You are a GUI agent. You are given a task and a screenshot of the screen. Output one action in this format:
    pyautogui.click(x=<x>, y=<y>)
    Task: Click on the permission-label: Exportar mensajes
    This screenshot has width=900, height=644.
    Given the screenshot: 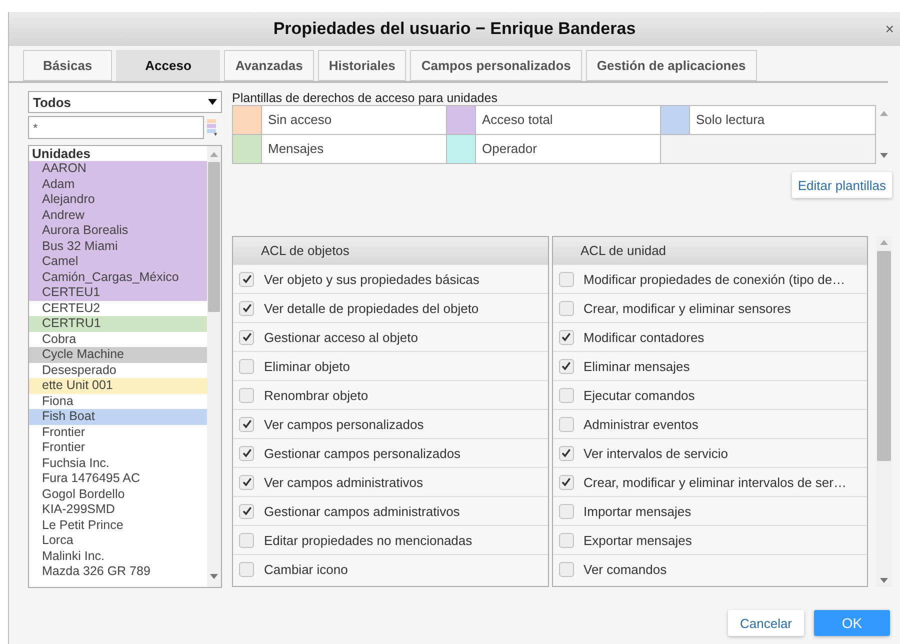 What is the action you would take?
    pyautogui.click(x=638, y=540)
    